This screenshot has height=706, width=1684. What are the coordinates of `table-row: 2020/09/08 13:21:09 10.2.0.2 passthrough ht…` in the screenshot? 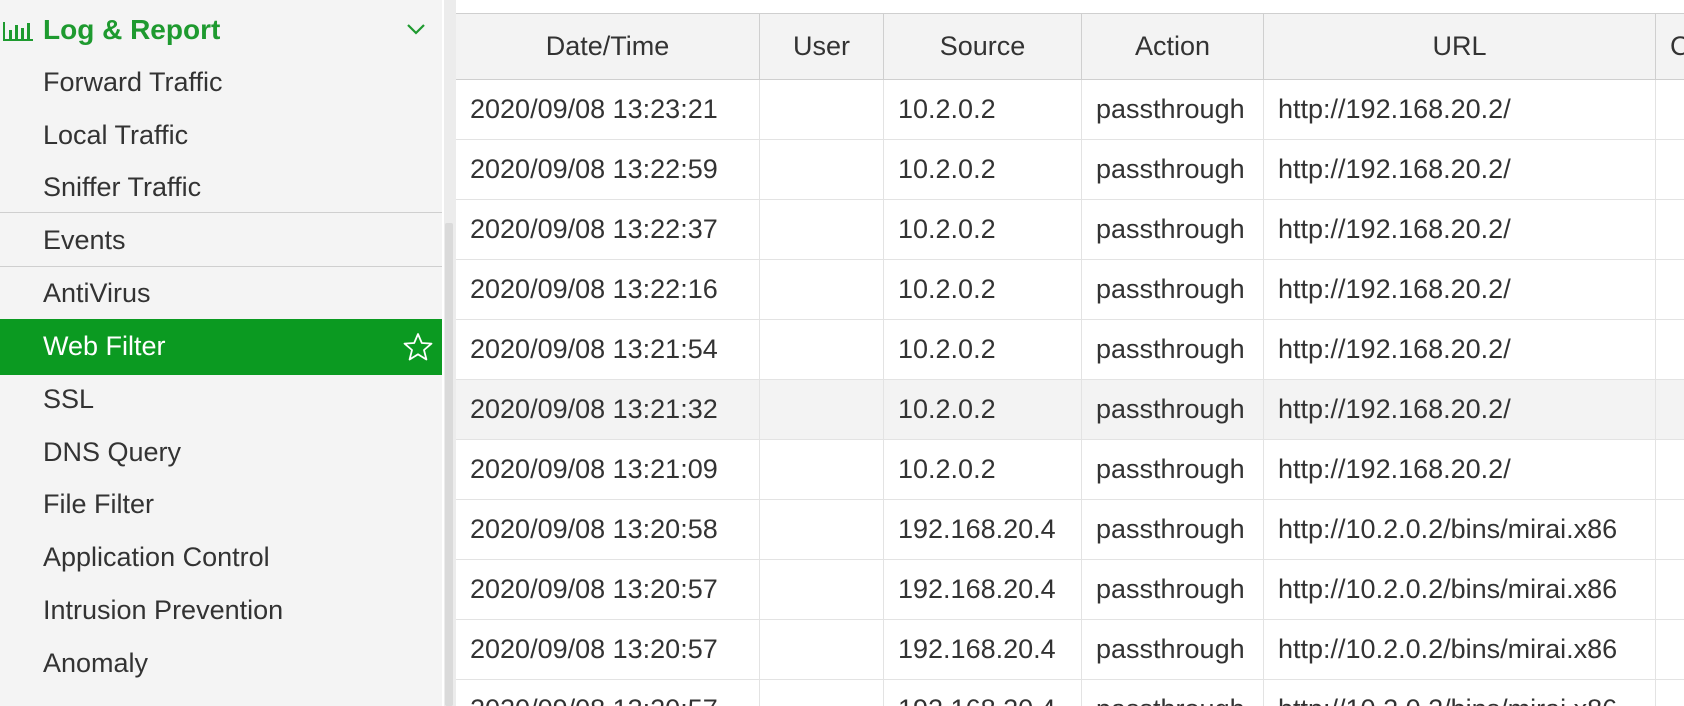 It's located at (1070, 470).